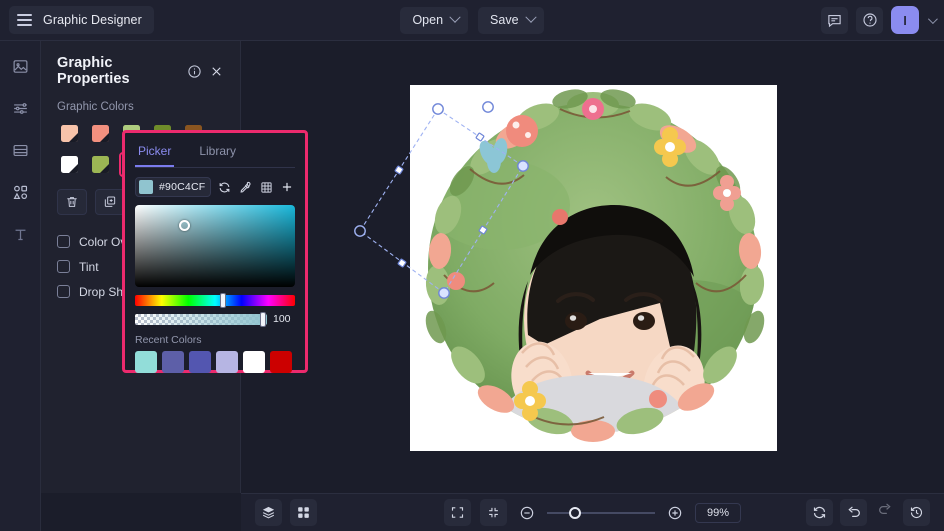 The height and width of the screenshot is (531, 944). Describe the element at coordinates (268, 512) in the screenshot. I see `layers-icon` at that location.